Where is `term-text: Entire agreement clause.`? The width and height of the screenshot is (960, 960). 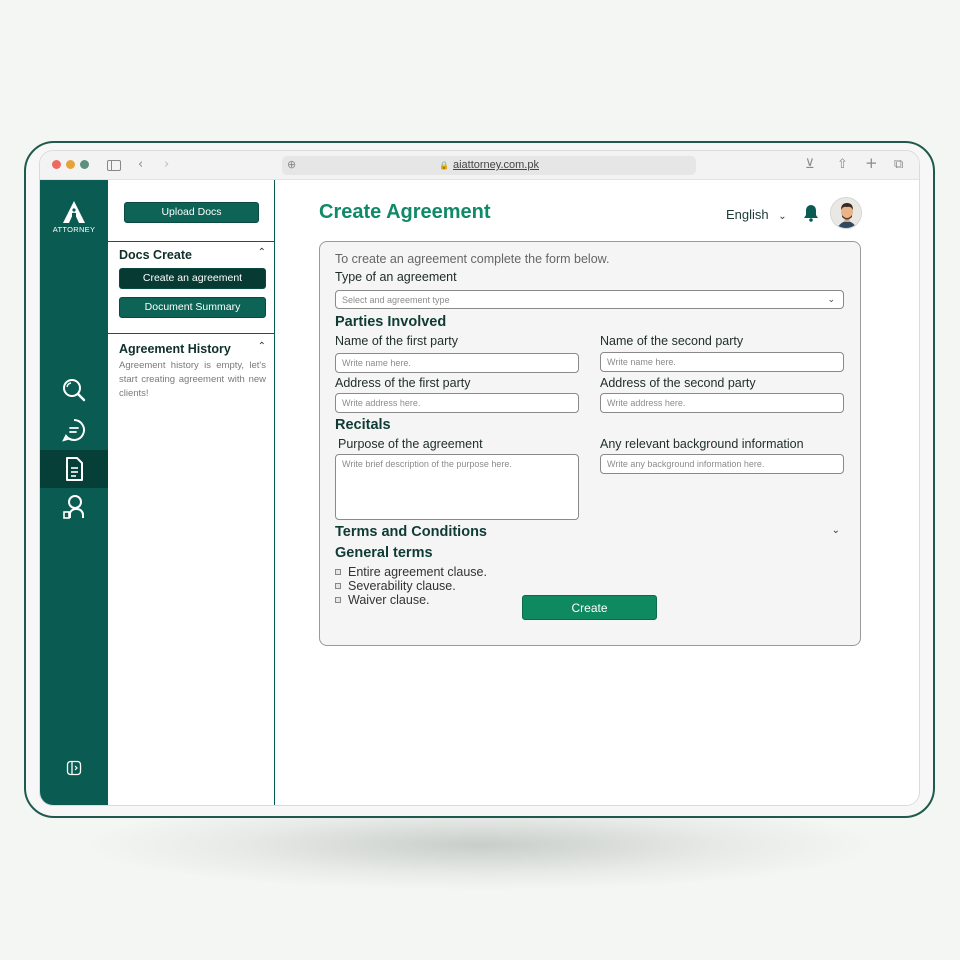
term-text: Entire agreement clause. is located at coordinates (417, 572).